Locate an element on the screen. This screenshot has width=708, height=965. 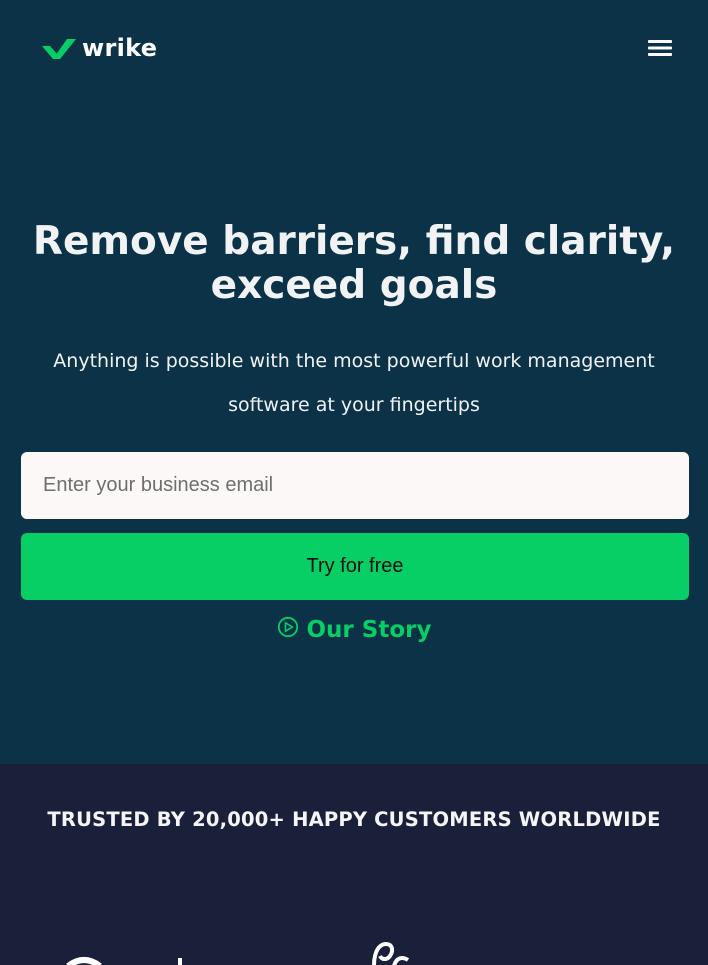
wrike-logo: wrike is located at coordinates (99, 48).